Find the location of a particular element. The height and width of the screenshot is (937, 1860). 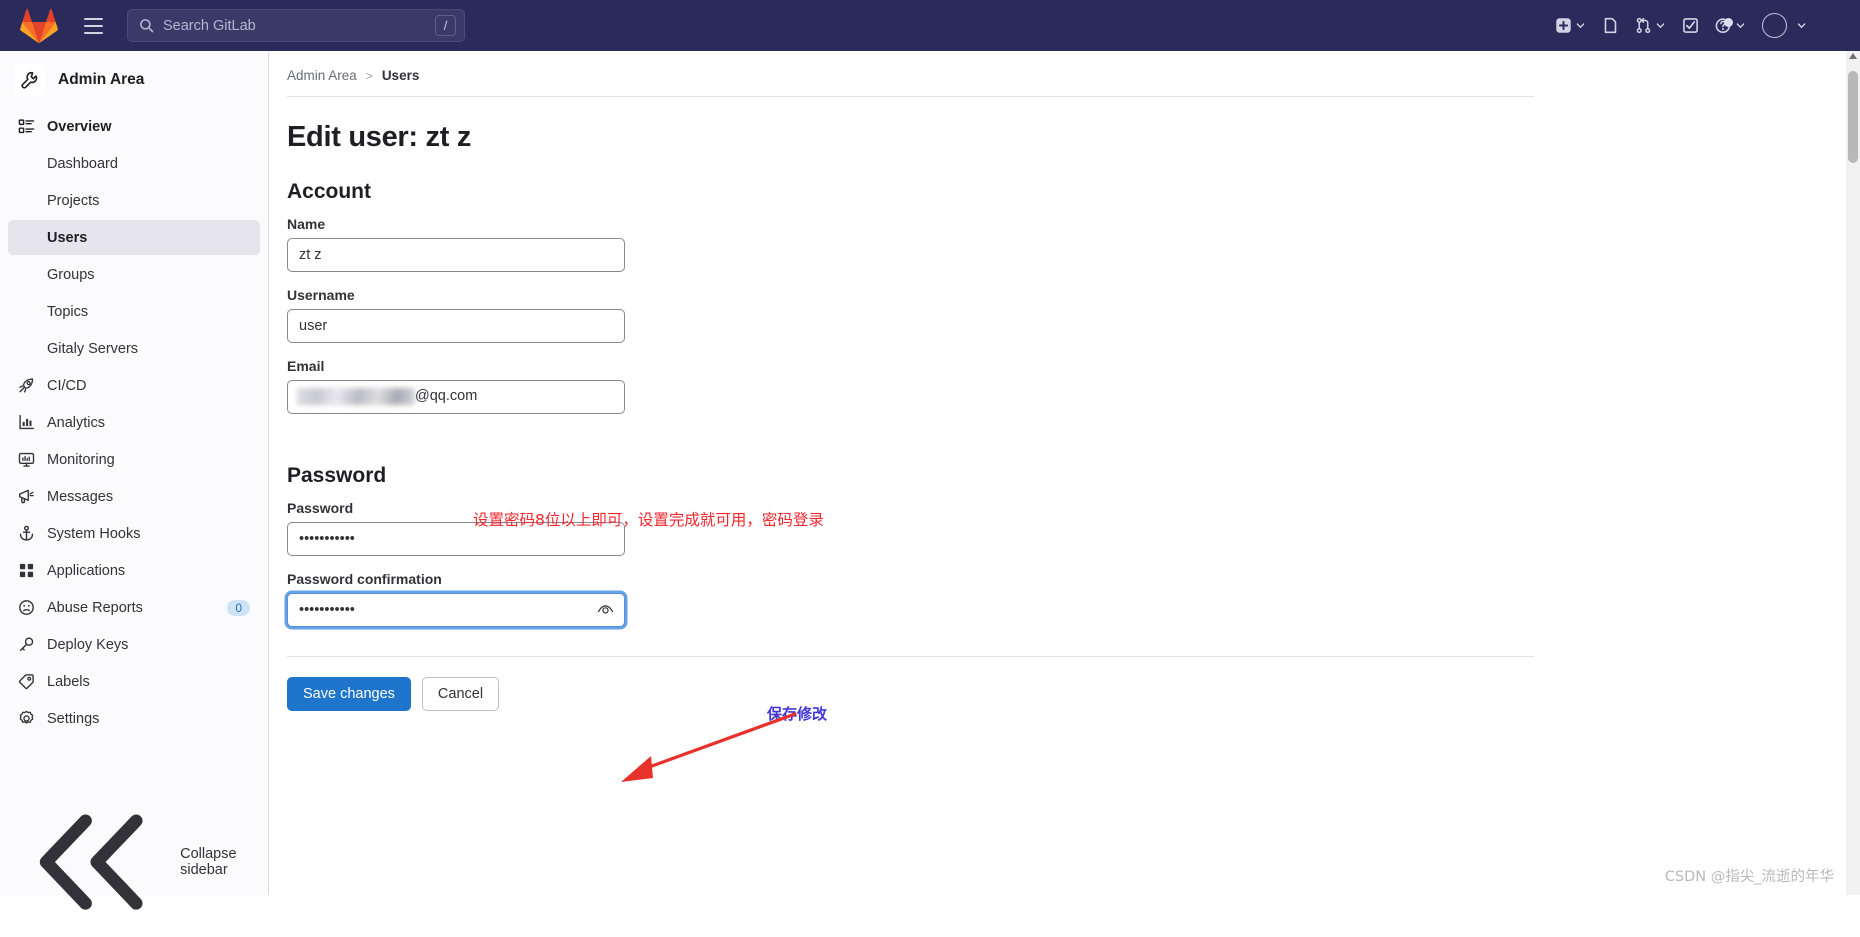

page-scrollbar is located at coordinates (1853, 473).